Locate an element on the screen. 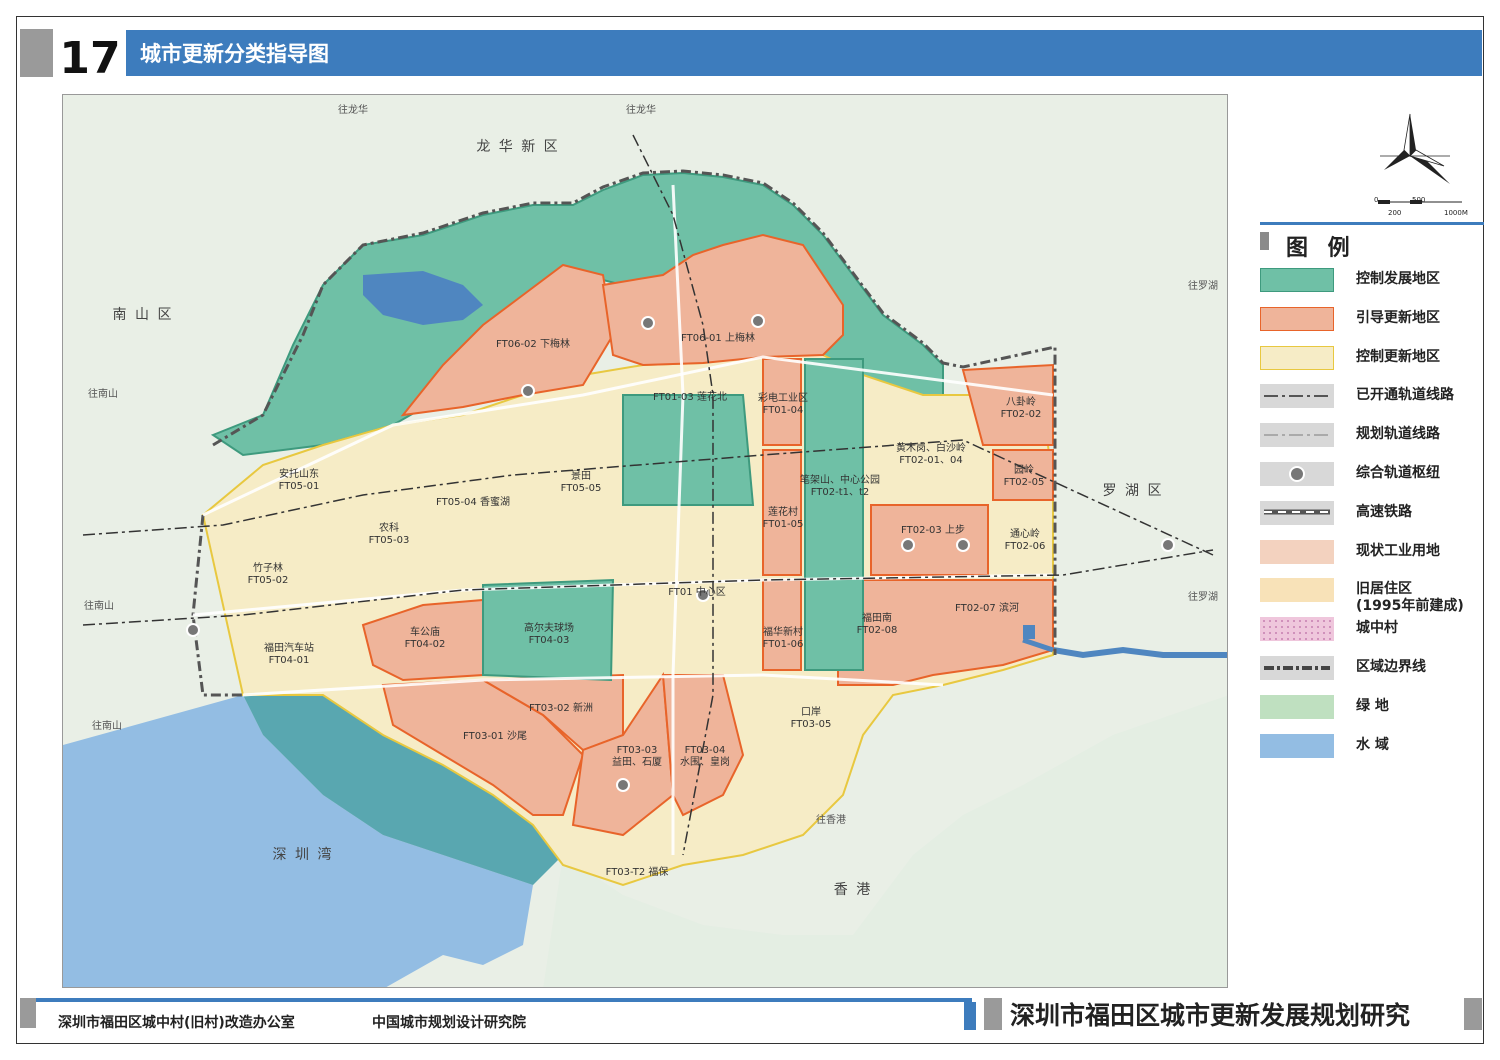 This screenshot has width=1500, height=1060. district-hongkong: 香 港 is located at coordinates (853, 890).